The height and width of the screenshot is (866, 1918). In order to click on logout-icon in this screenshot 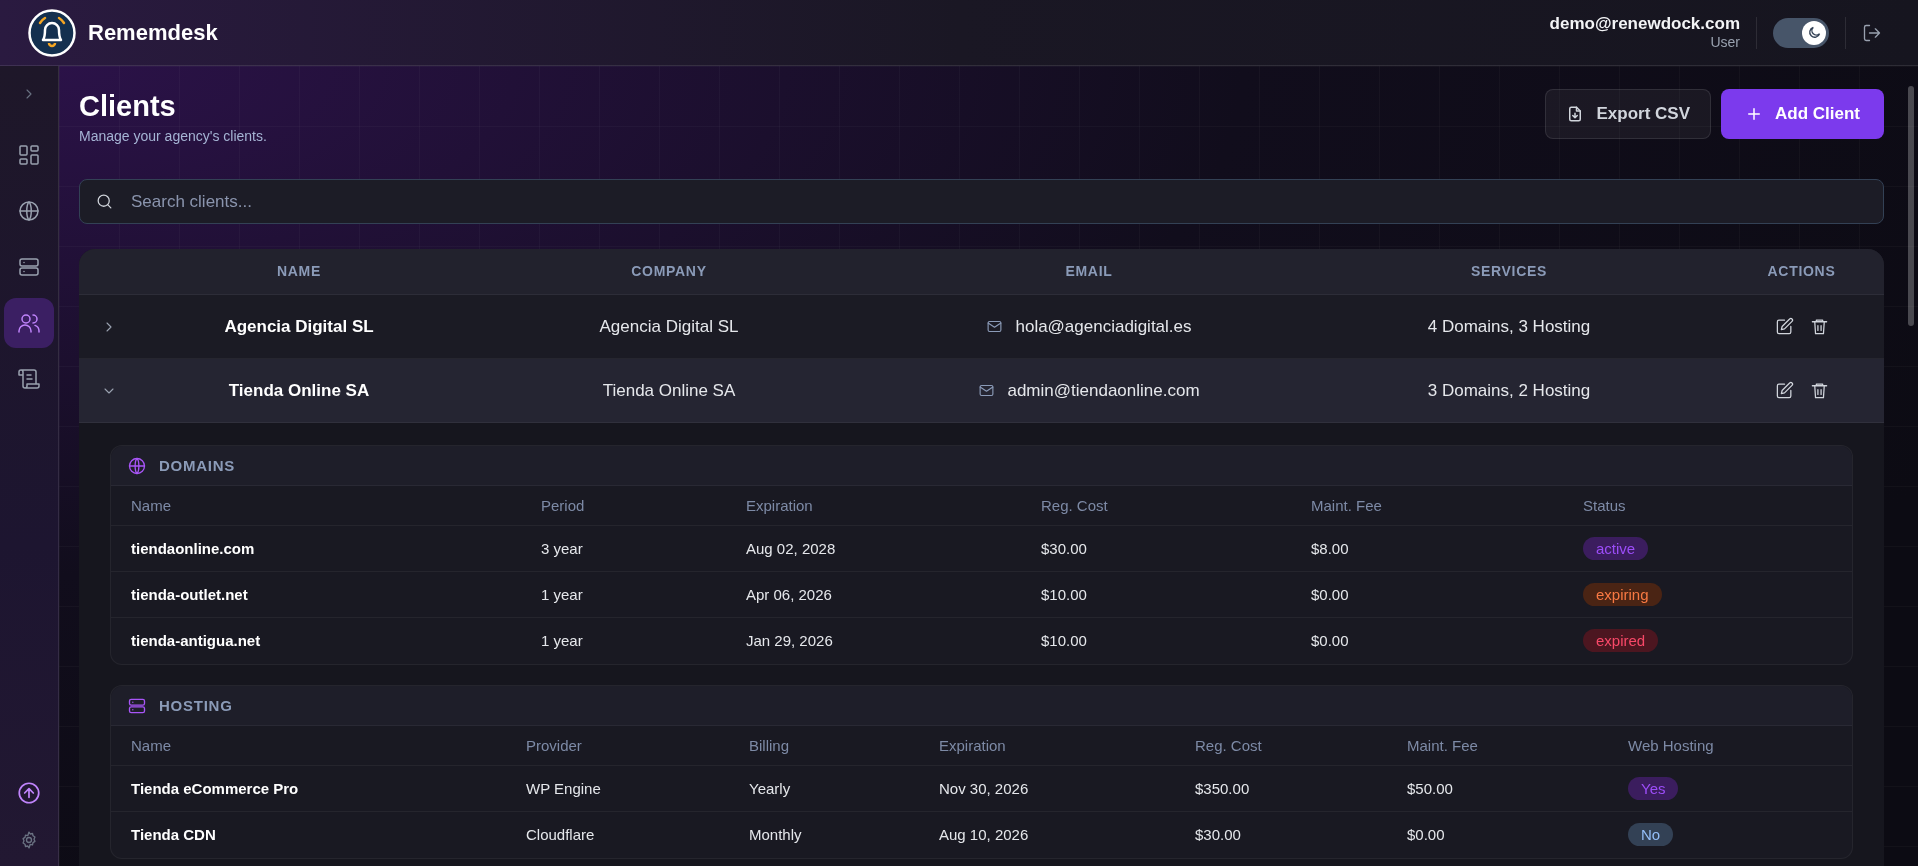, I will do `click(1872, 32)`.